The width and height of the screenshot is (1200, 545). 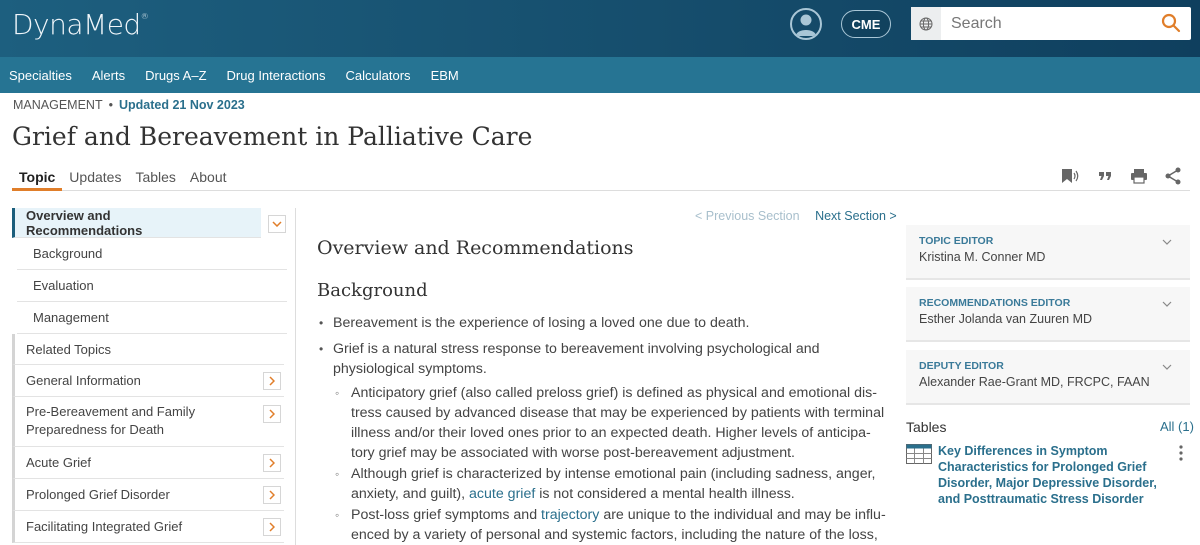 I want to click on dynamed-logo: DynaMed®, so click(x=80, y=24).